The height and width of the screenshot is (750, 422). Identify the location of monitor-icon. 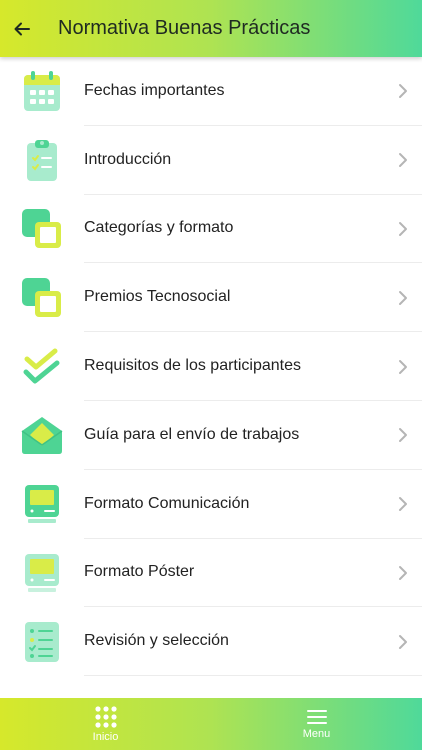
(42, 504).